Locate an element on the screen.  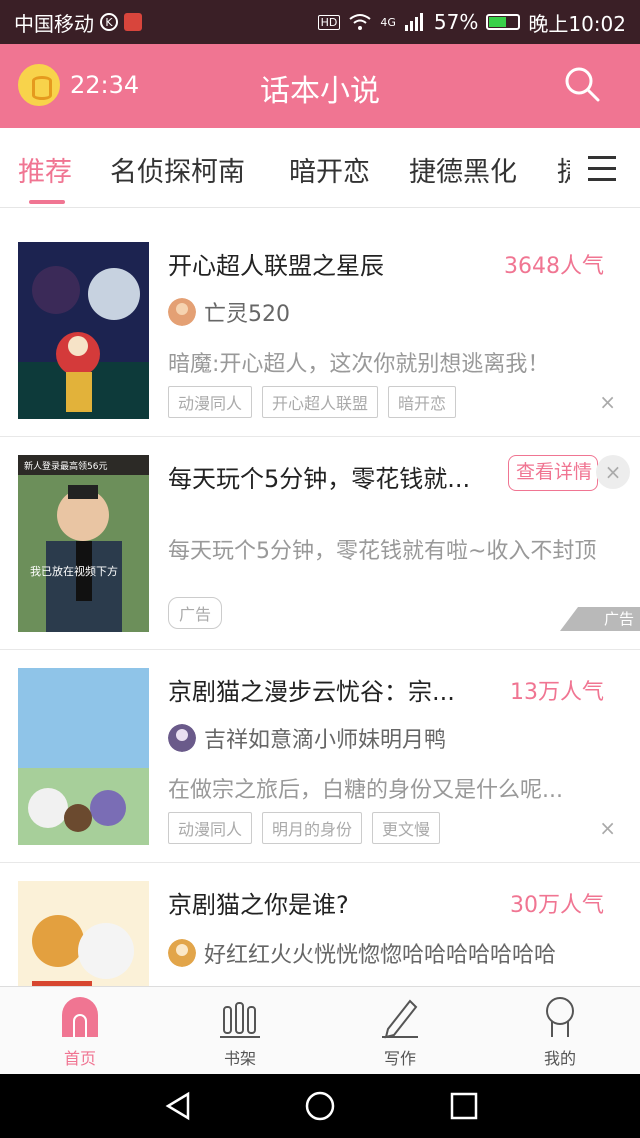
ad-banner-text: 新人登录最高领56元 is located at coordinates (65, 466).